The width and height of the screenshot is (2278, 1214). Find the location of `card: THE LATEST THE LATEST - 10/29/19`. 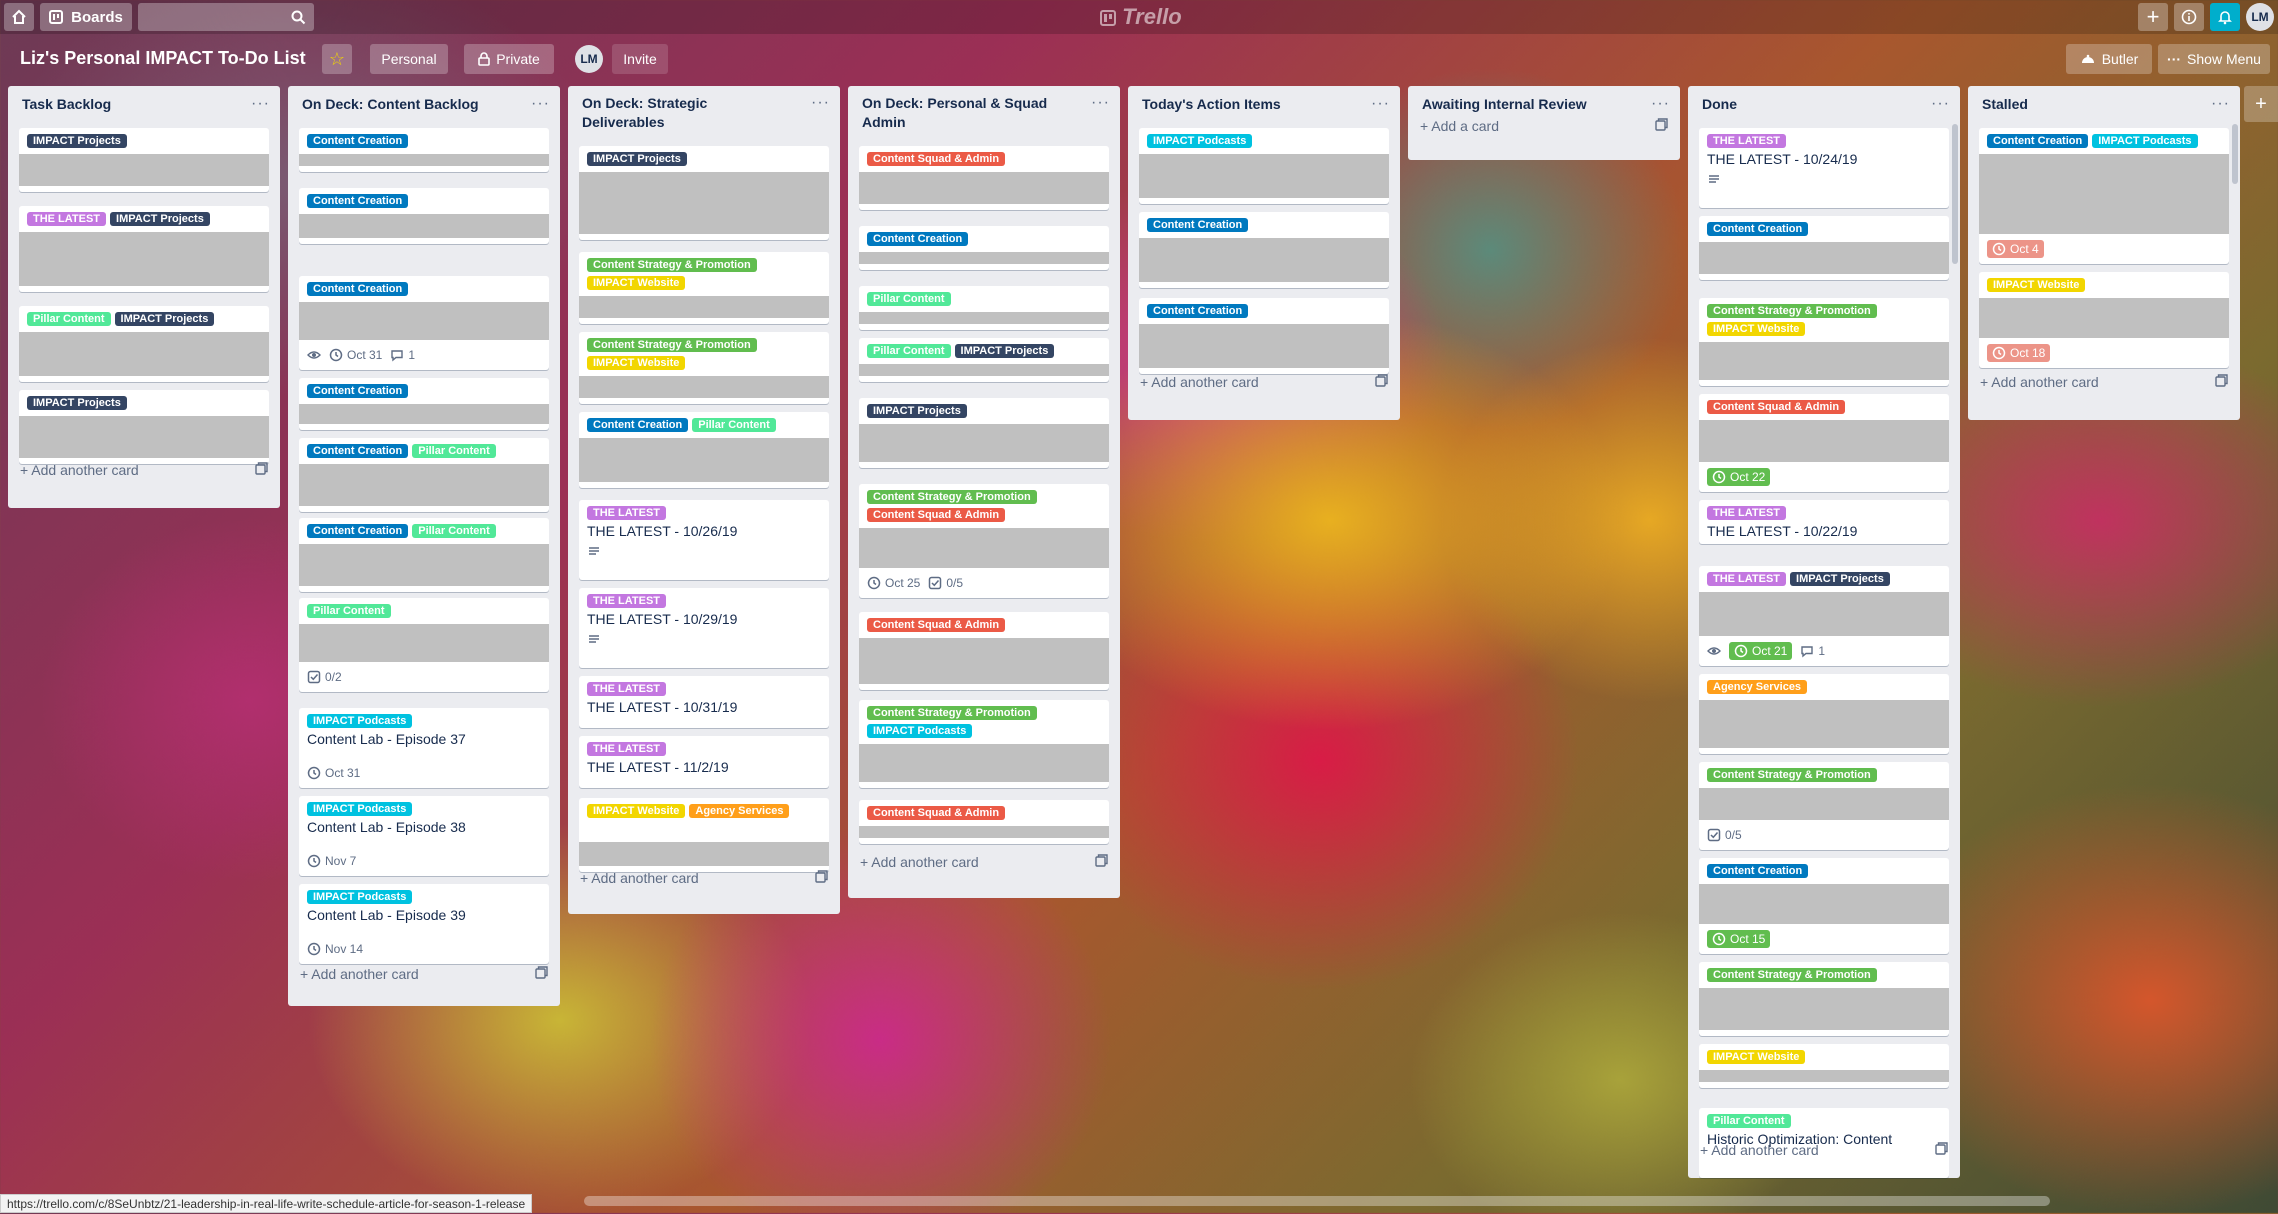

card: THE LATEST THE LATEST - 10/29/19 is located at coordinates (704, 628).